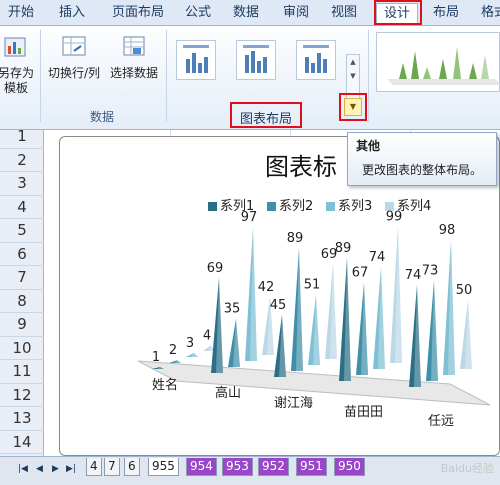 The image size is (500, 485). Describe the element at coordinates (102, 117) in the screenshot. I see `data-group-label: 数据` at that location.